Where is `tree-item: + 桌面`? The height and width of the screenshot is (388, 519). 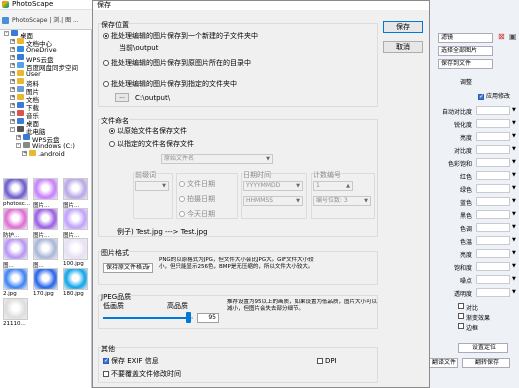
tree-item: + 桌面 is located at coordinates (46, 123).